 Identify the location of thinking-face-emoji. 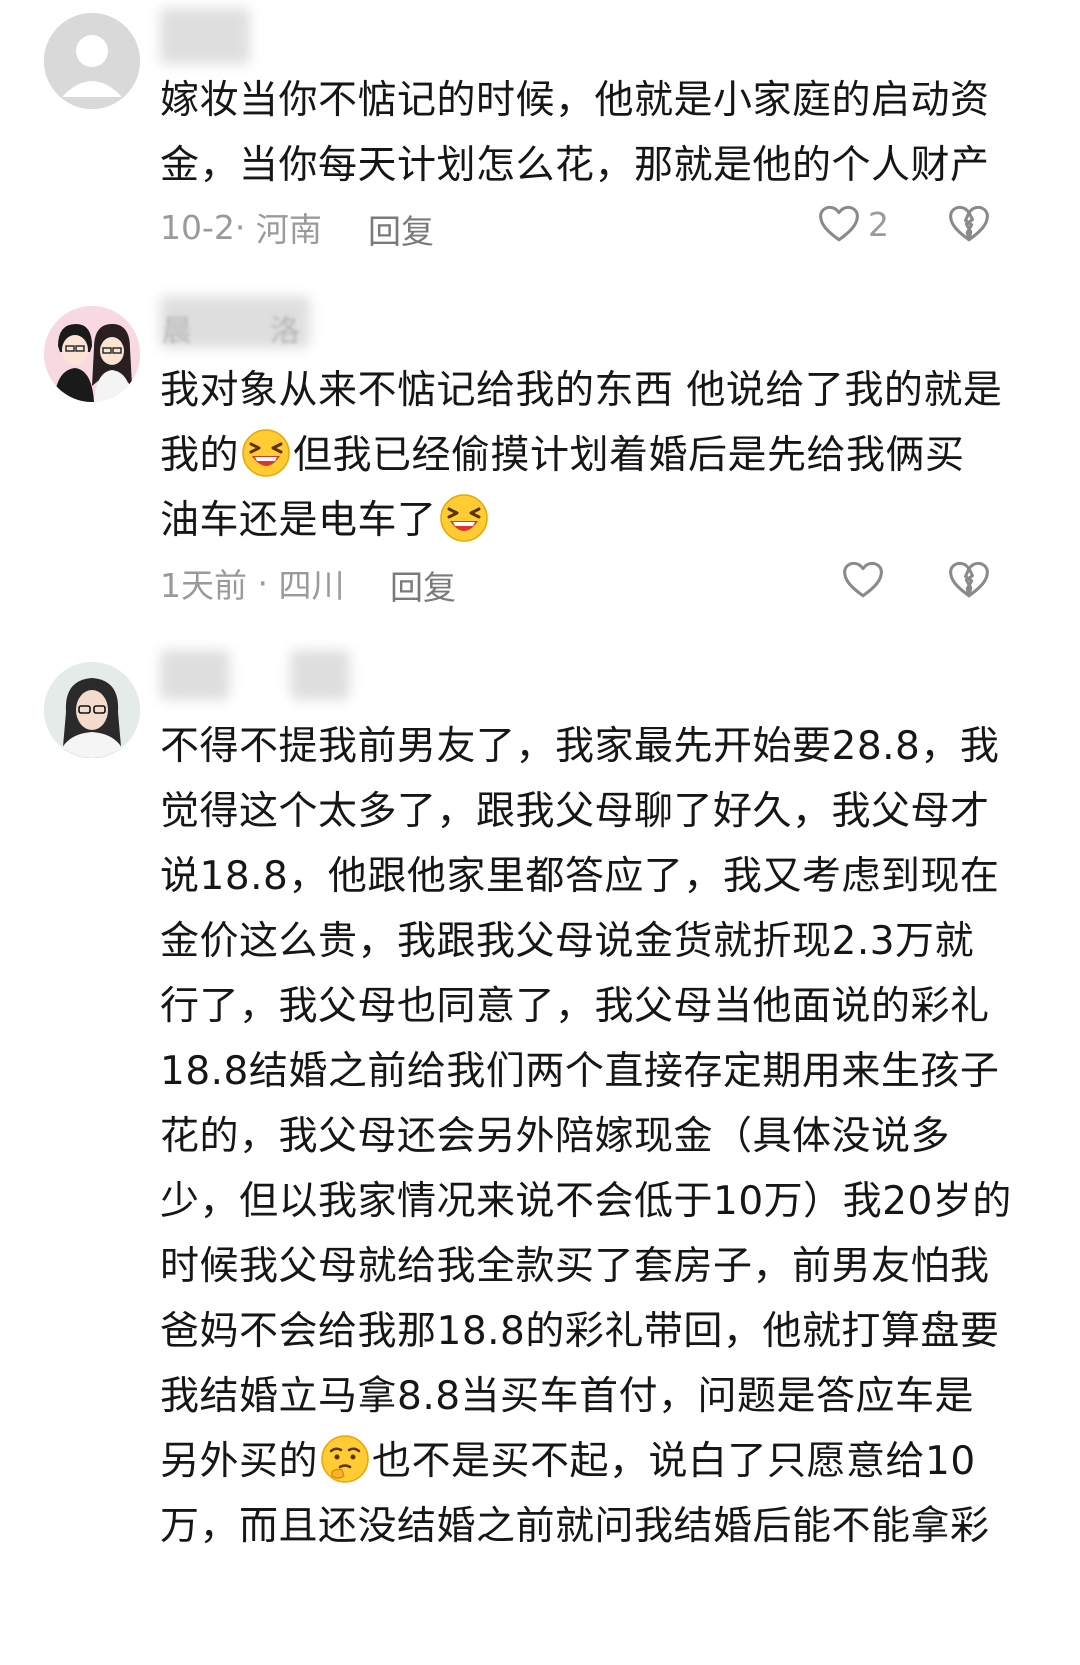
(345, 1459).